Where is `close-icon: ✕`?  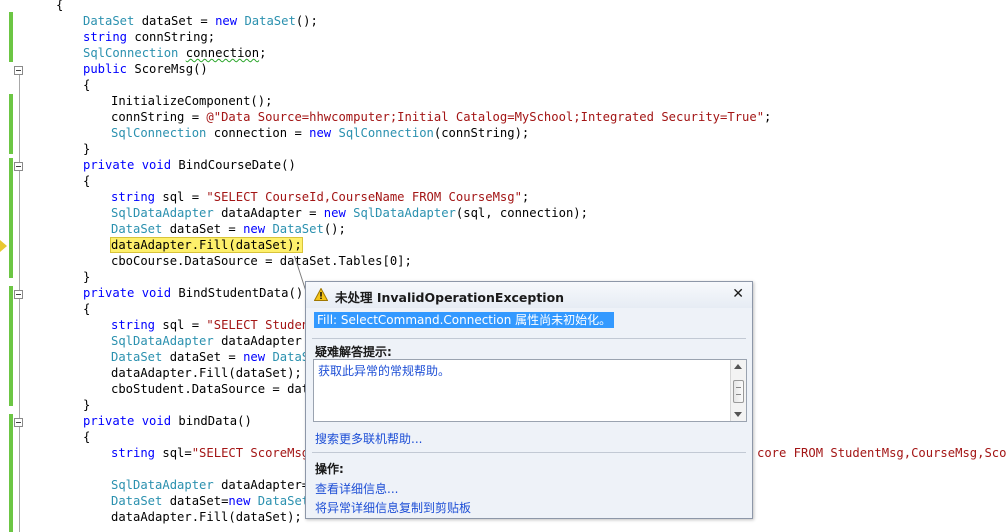 close-icon: ✕ is located at coordinates (738, 294).